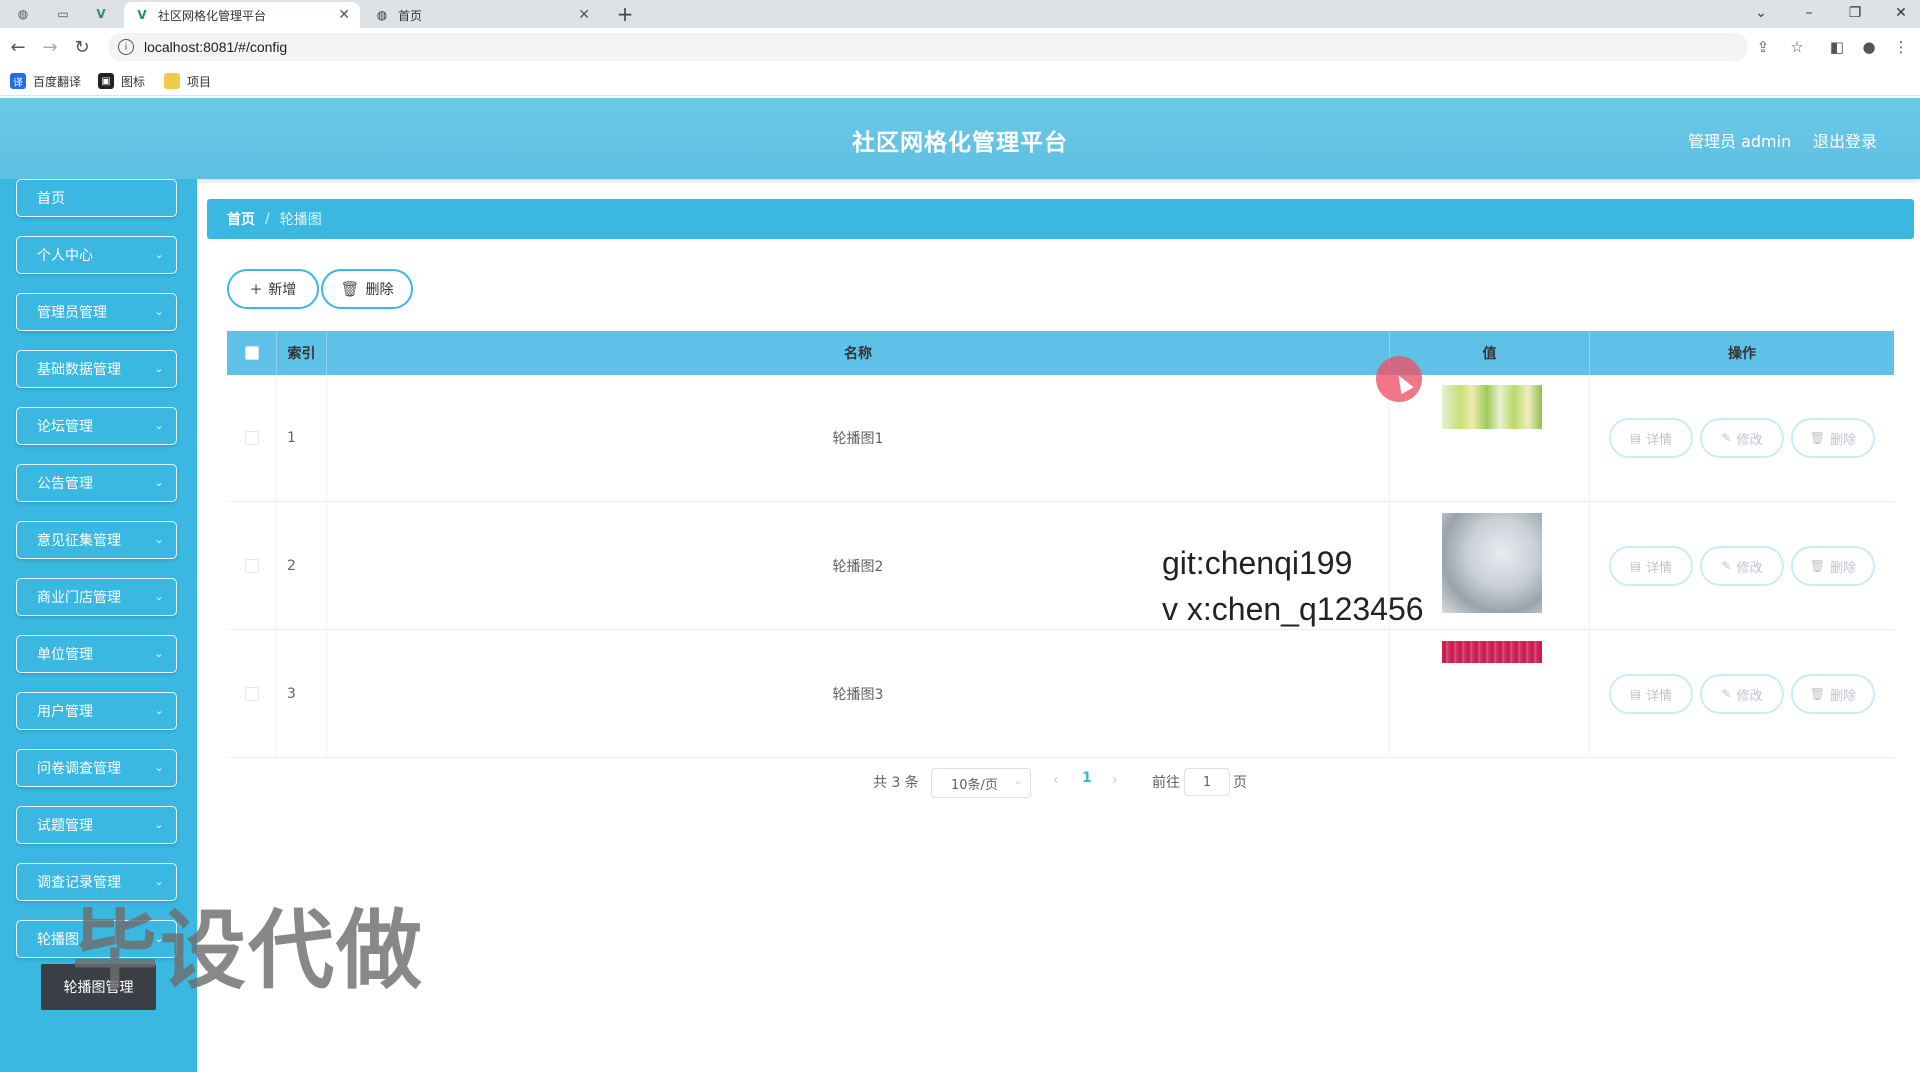  I want to click on sidebar-item-label: 试题管理, so click(65, 826).